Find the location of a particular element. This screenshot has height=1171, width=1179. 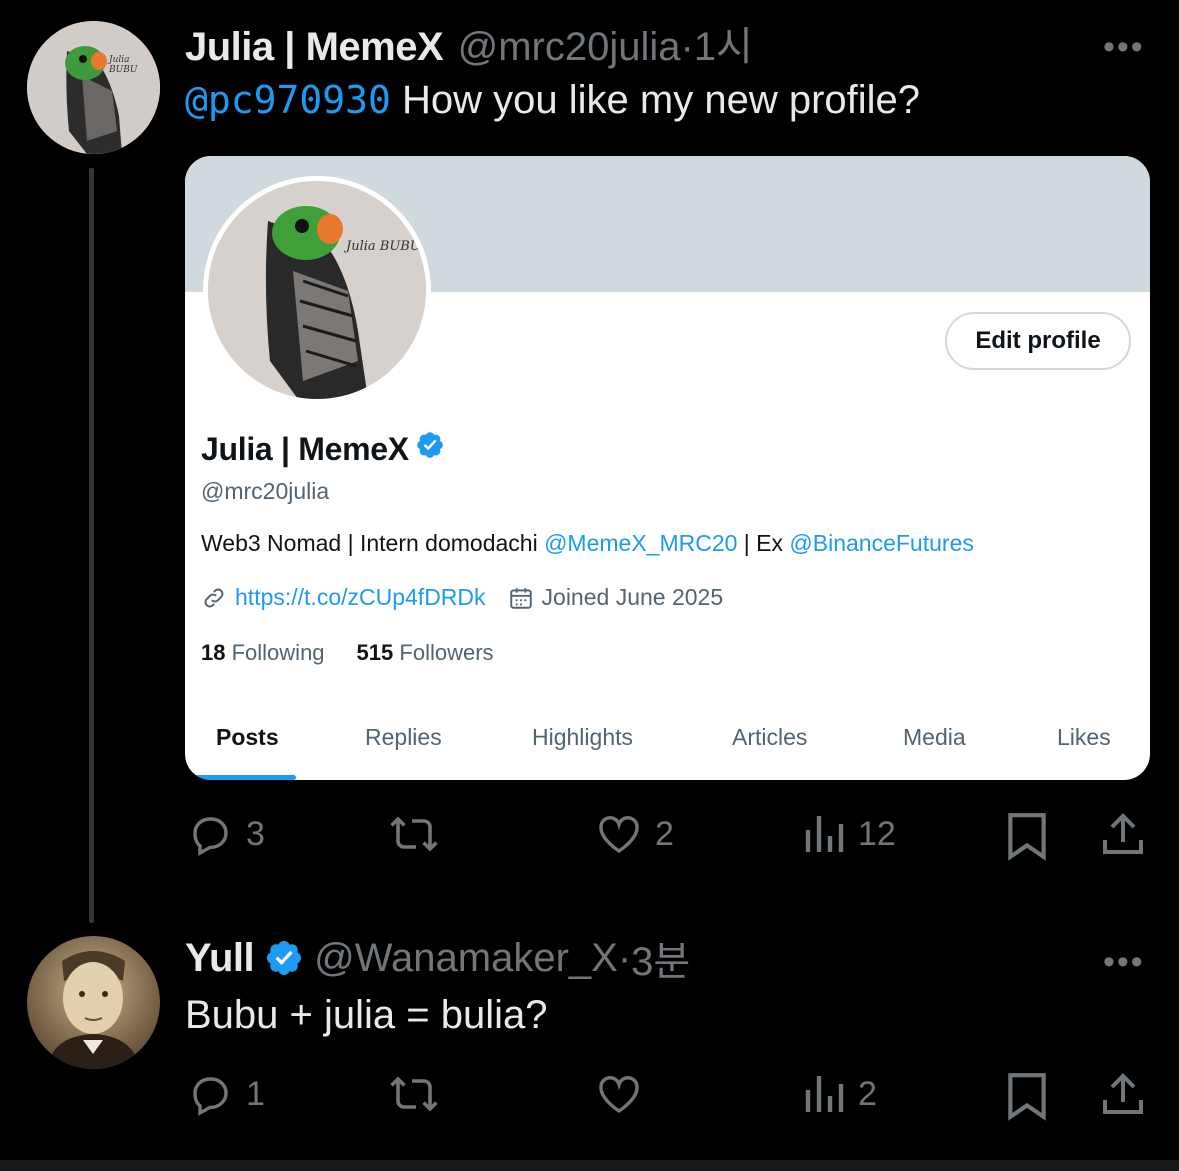

tweet1-avatar: Julia BUBU is located at coordinates (93, 87).